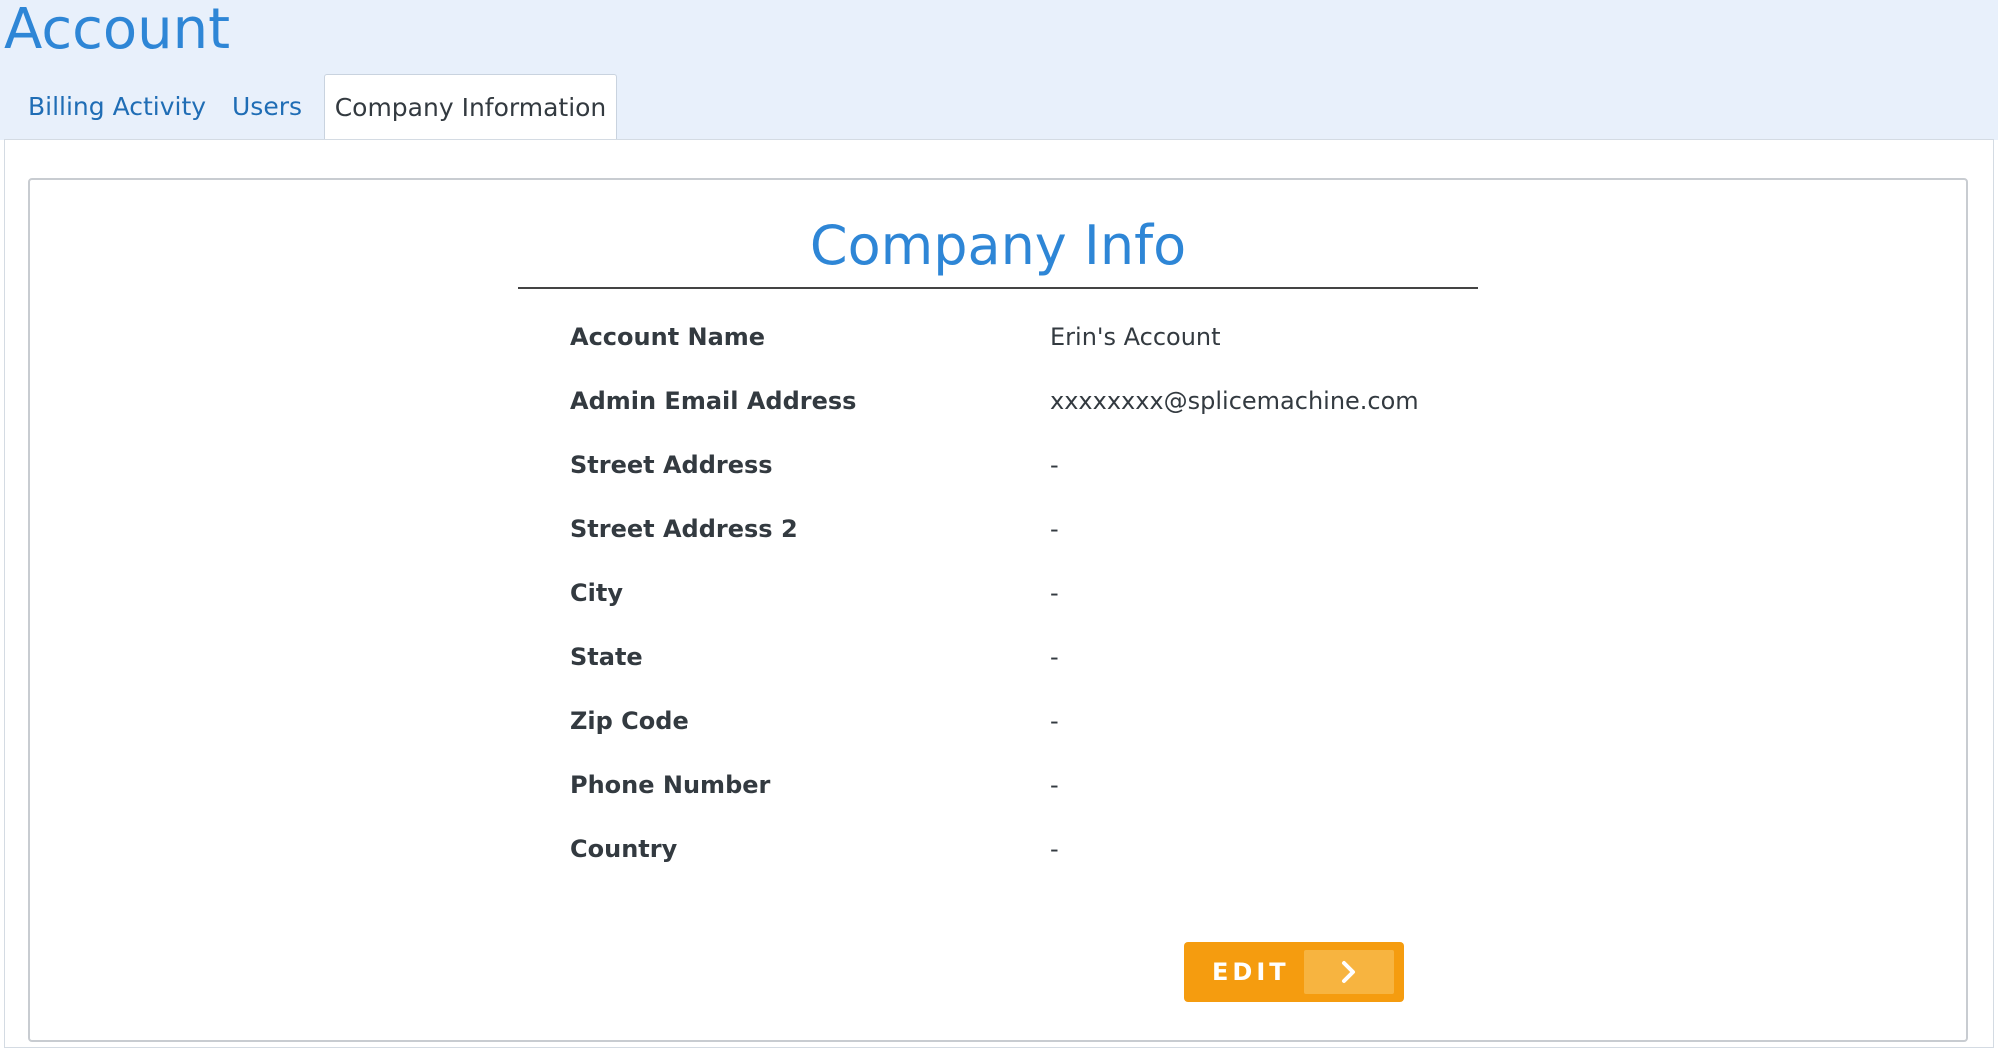  What do you see at coordinates (1020, 721) in the screenshot?
I see `info-row-zip-code: Zip Code -` at bounding box center [1020, 721].